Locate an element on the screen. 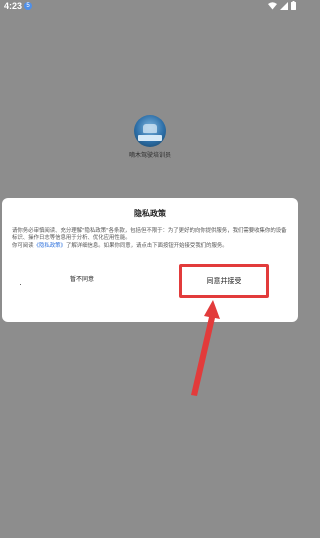 This screenshot has height=538, width=320. logo-band is located at coordinates (150, 138).